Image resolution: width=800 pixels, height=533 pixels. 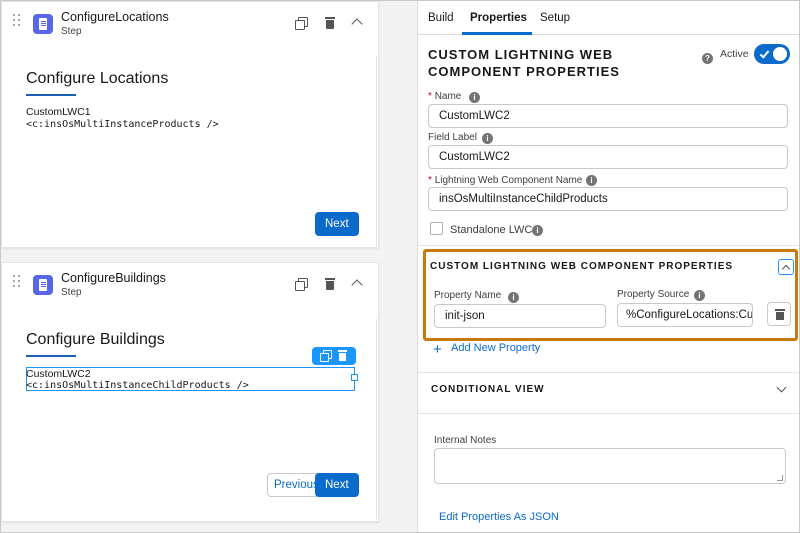 I want to click on plus-icon: +, so click(x=437, y=349).